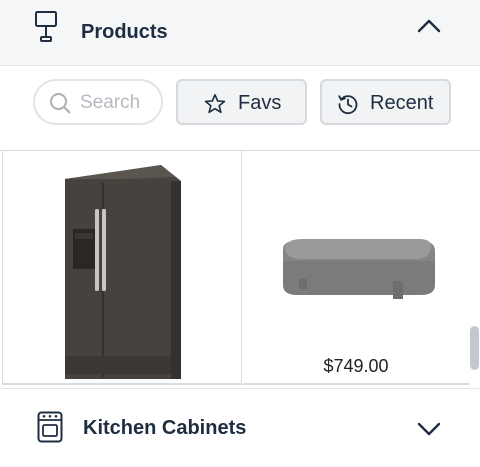  Describe the element at coordinates (474, 348) in the screenshot. I see `scrollbar-thumb` at that location.